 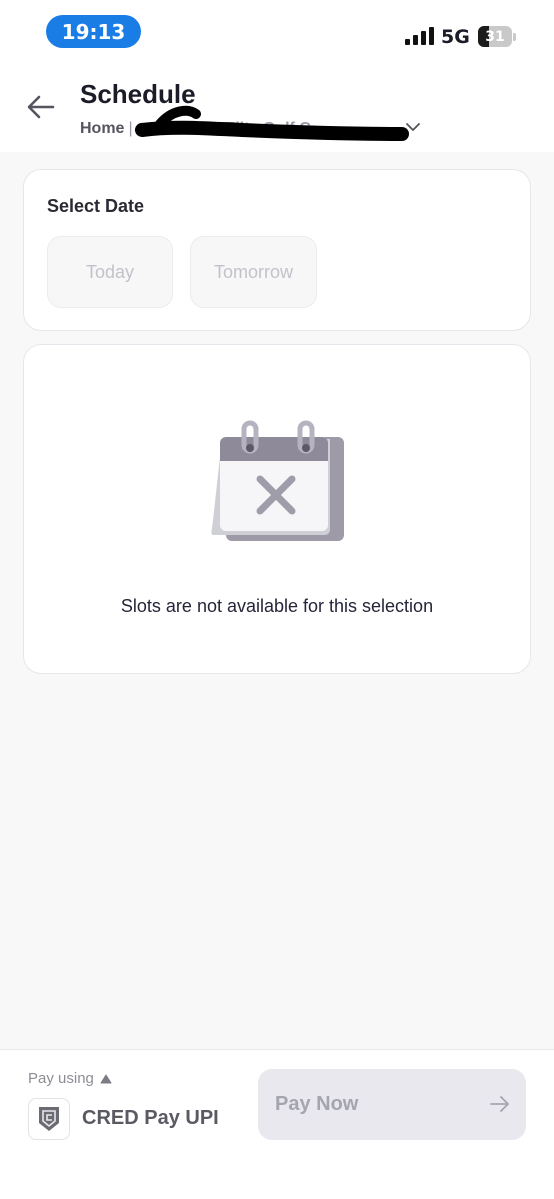 What do you see at coordinates (277, 31) in the screenshot?
I see `status-bar: 19:13 5G 31` at bounding box center [277, 31].